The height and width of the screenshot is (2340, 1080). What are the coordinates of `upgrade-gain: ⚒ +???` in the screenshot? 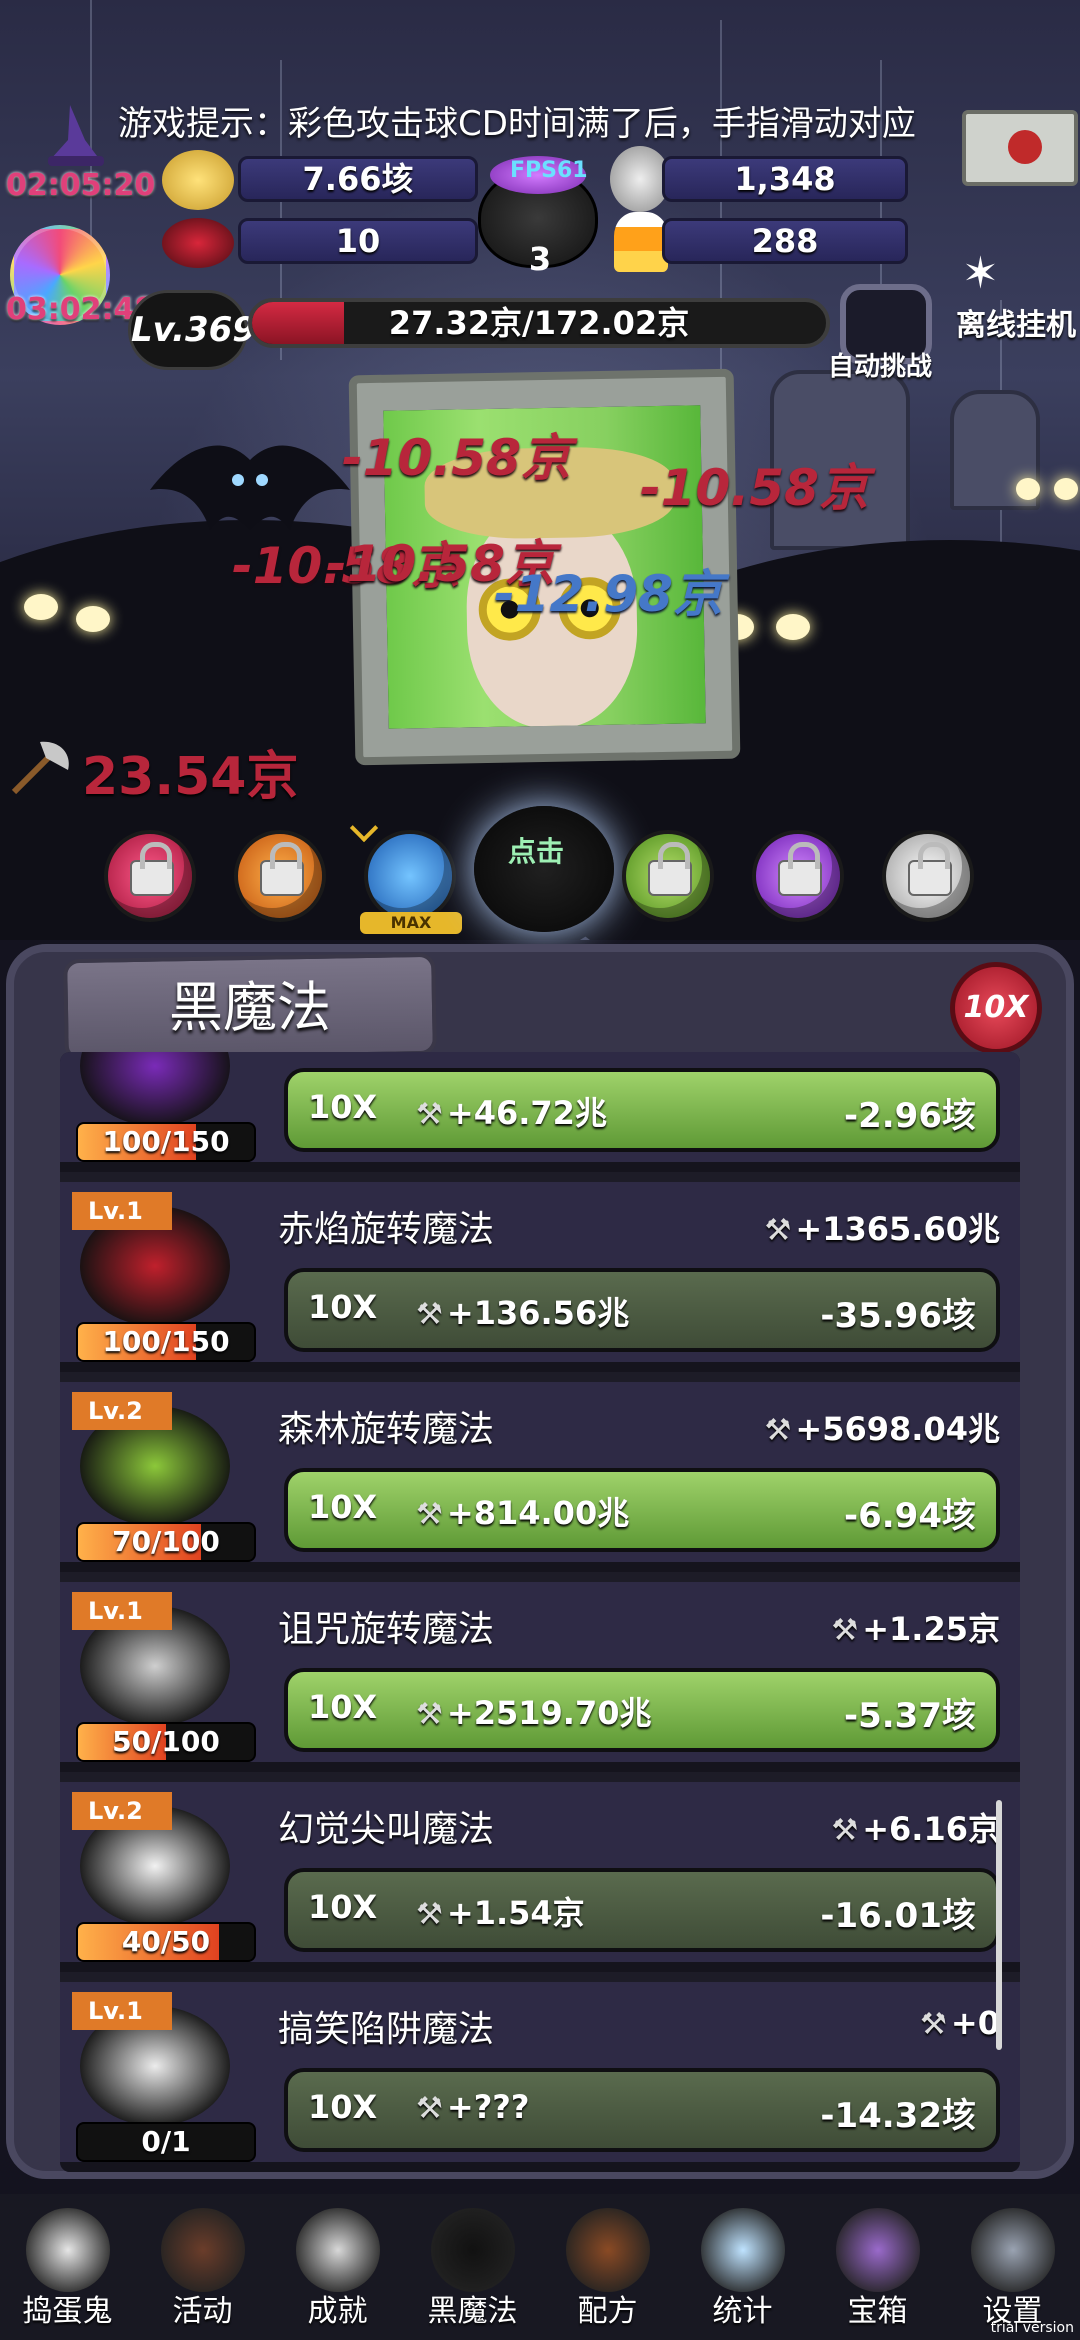 It's located at (472, 2107).